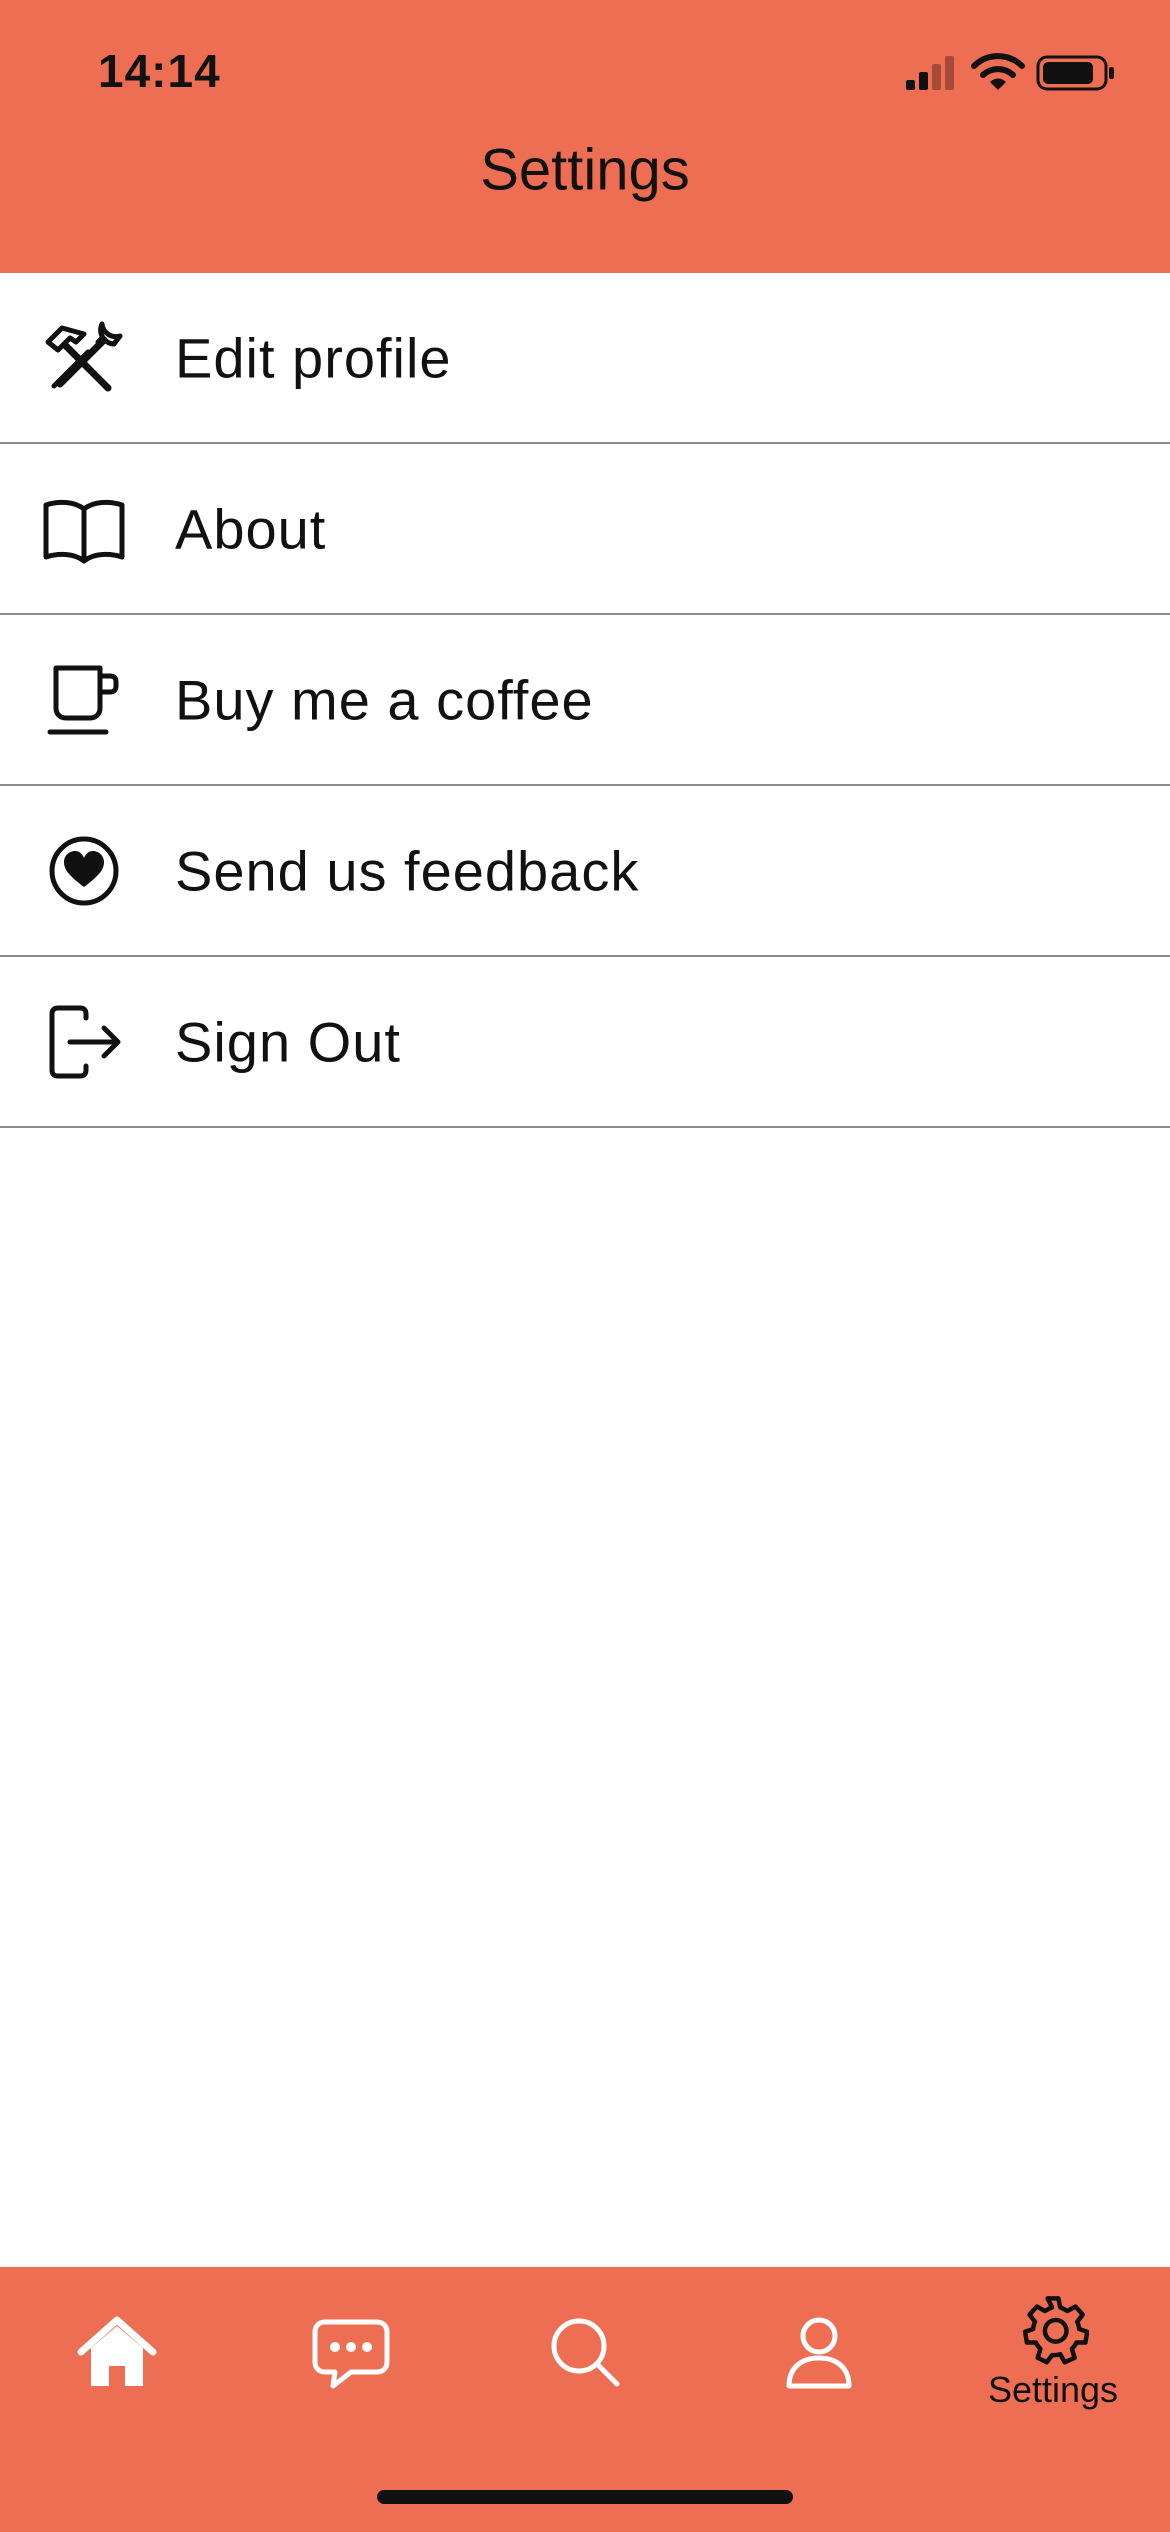  Describe the element at coordinates (585, 529) in the screenshot. I see `about-row: About` at that location.